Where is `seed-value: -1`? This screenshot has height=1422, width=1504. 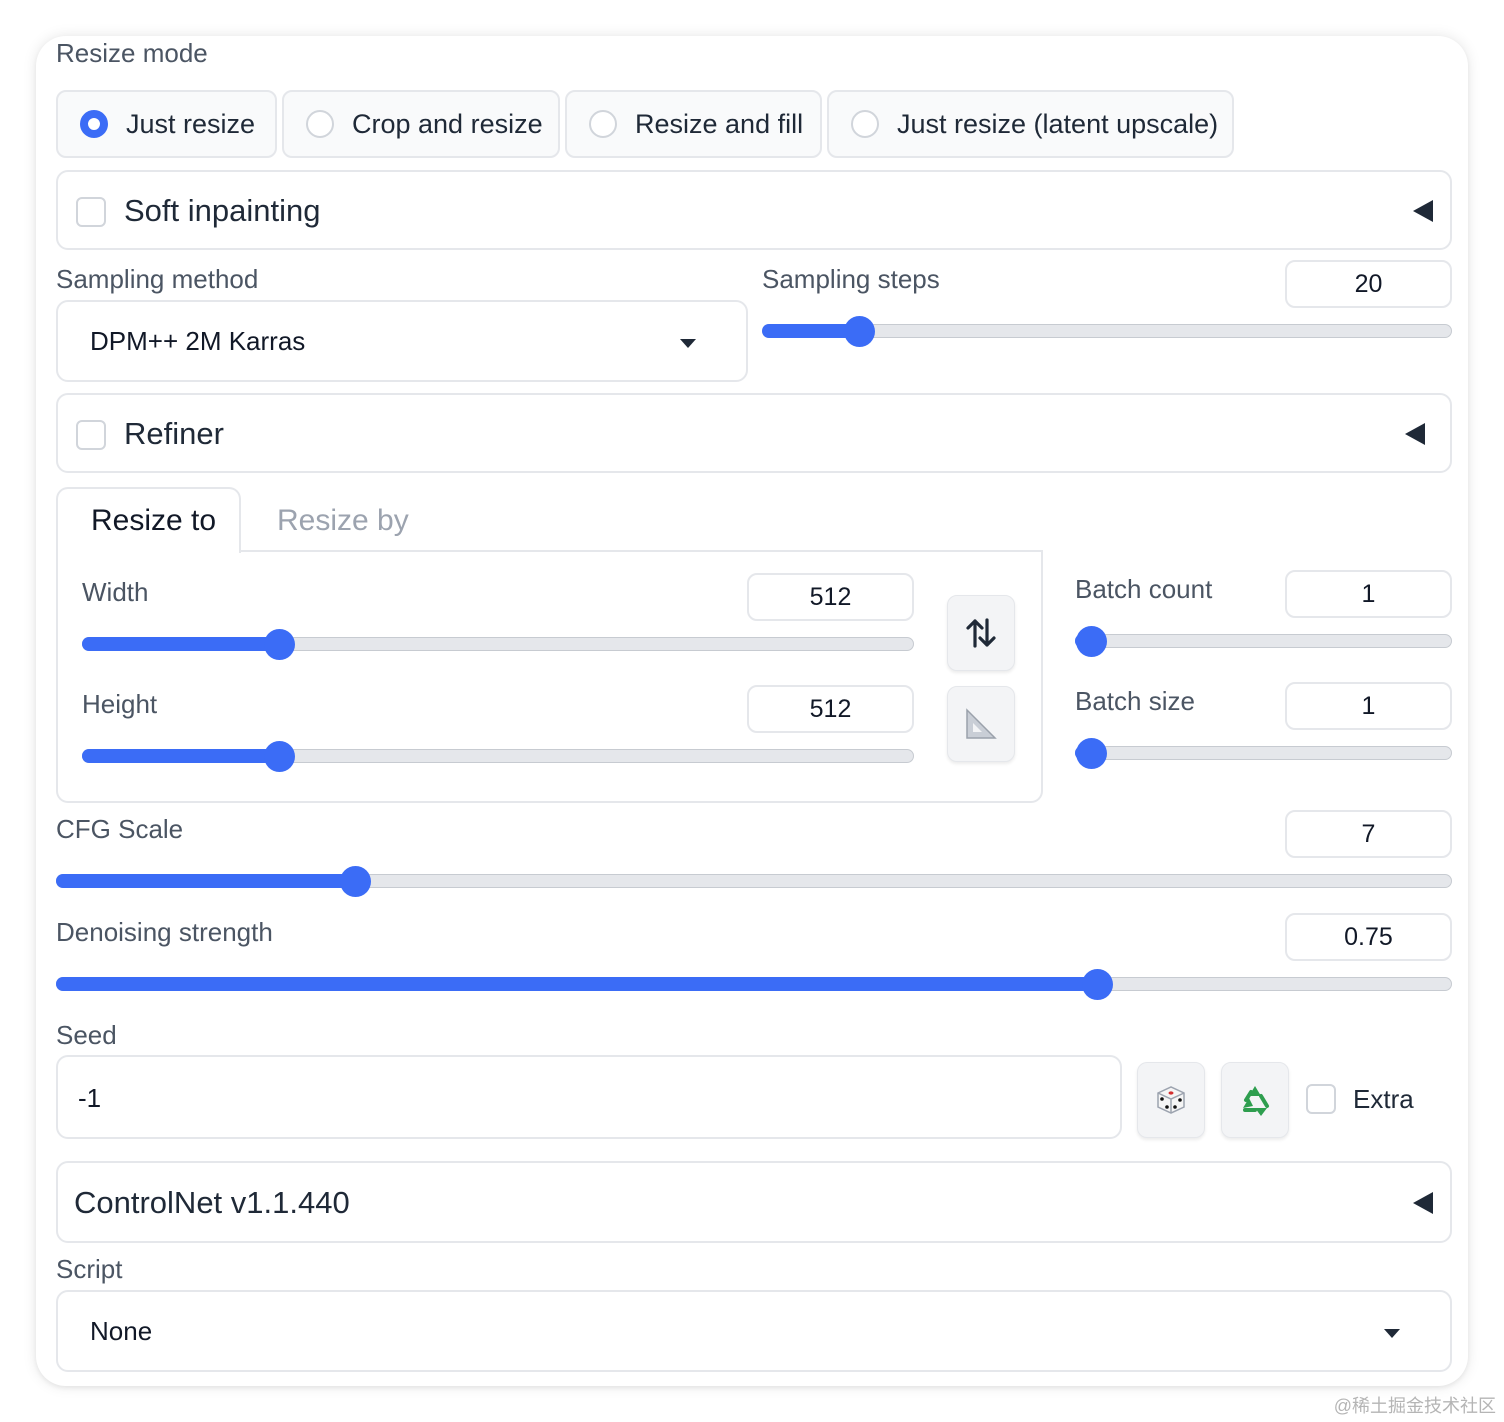
seed-value: -1 is located at coordinates (90, 1098).